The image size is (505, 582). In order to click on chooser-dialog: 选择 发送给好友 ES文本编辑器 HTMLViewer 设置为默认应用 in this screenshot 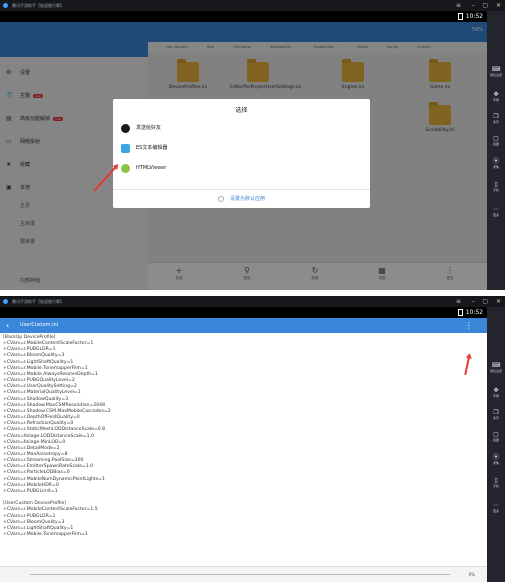, I will do `click(241, 153)`.